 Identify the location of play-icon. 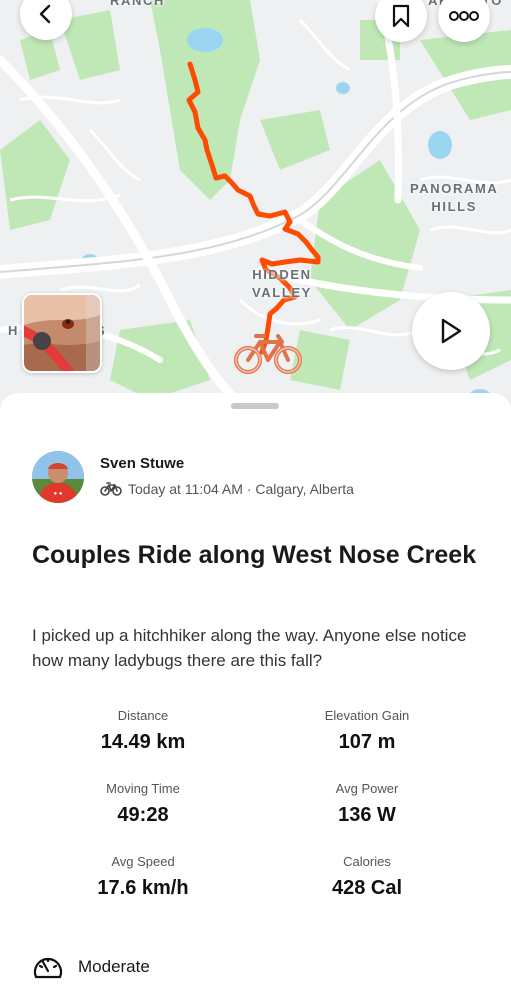
(451, 331).